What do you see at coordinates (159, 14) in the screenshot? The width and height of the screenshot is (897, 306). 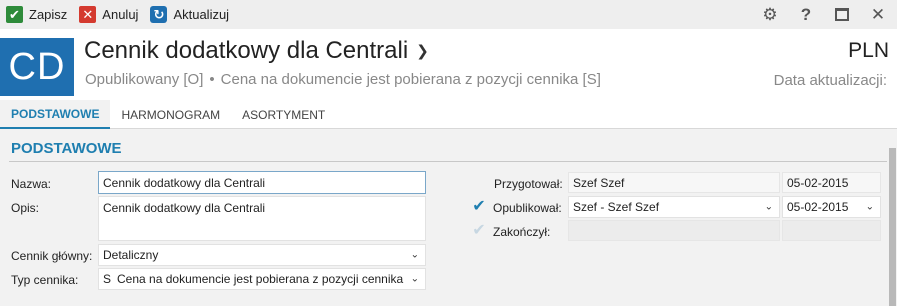 I see `refresh-icon: ↻` at bounding box center [159, 14].